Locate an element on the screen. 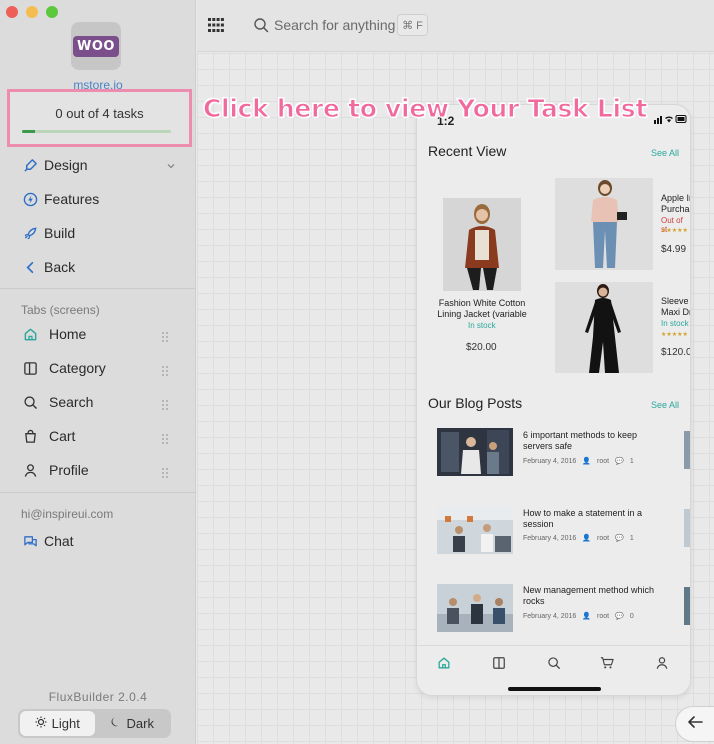 This screenshot has height=744, width=714. nav-item-features: Features is located at coordinates (98, 199).